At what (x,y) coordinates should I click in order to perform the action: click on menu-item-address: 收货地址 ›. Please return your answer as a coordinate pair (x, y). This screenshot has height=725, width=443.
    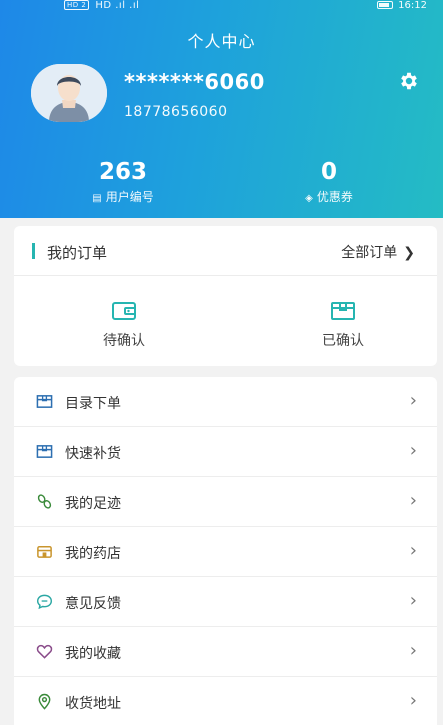
    Looking at the image, I should click on (225, 701).